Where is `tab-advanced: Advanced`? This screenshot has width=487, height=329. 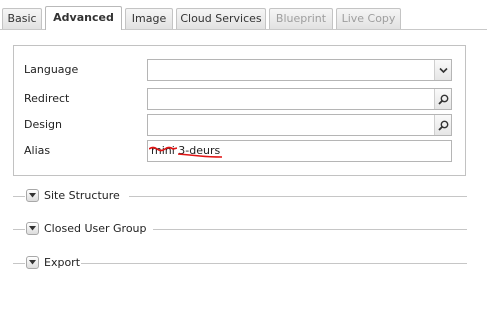
tab-advanced: Advanced is located at coordinates (83, 18).